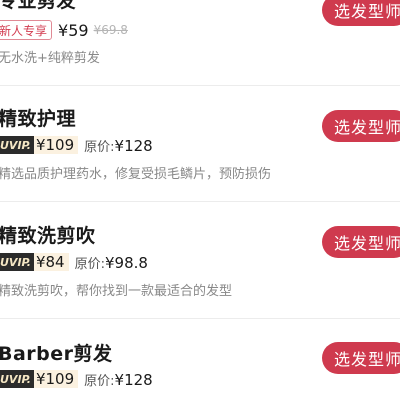 Image resolution: width=400 pixels, height=400 pixels. Describe the element at coordinates (26, 30) in the screenshot. I see `new-user-badge: 新人专享` at that location.